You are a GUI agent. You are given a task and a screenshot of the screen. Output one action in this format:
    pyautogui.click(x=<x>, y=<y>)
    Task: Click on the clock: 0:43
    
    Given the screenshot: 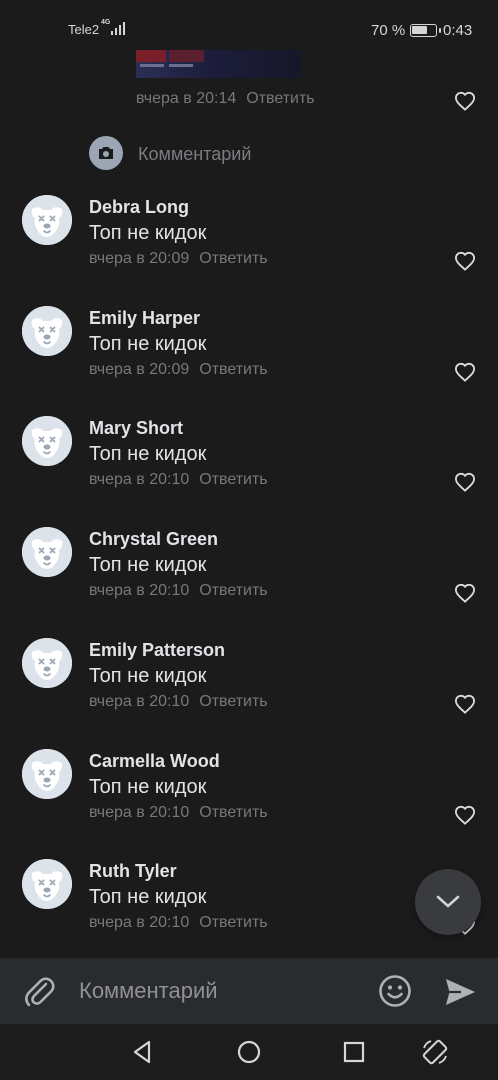 What is the action you would take?
    pyautogui.click(x=458, y=30)
    